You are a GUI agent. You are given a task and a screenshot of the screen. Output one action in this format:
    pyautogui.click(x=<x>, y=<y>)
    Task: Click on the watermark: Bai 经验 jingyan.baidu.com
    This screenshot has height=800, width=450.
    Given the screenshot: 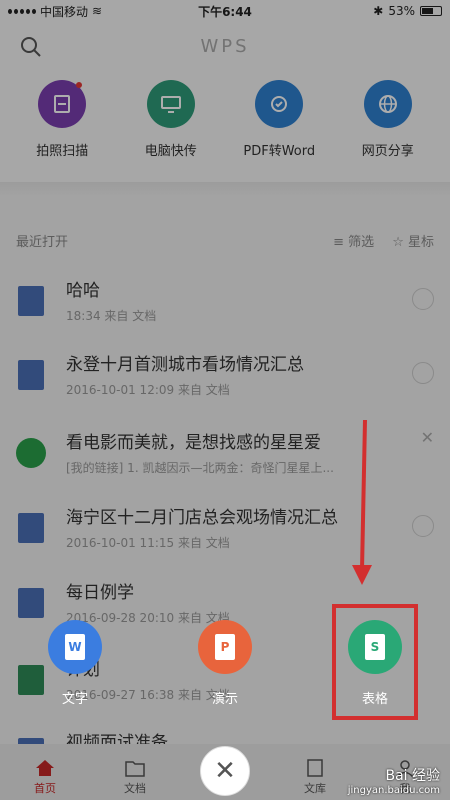 What is the action you would take?
    pyautogui.click(x=394, y=780)
    